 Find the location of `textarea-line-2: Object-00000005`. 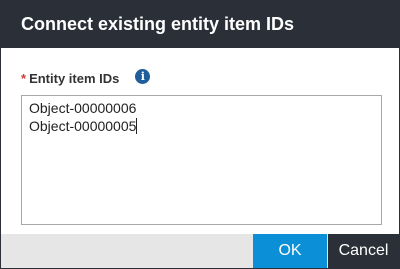

textarea-line-2: Object-00000005 is located at coordinates (83, 126).